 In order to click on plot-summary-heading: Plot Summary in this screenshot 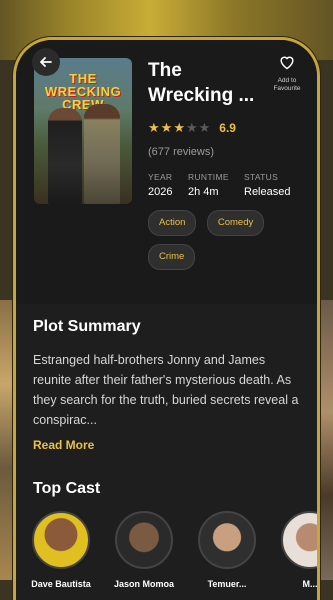, I will do `click(87, 326)`.